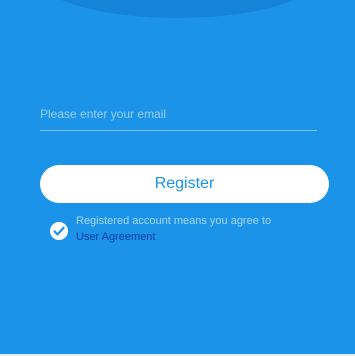 The width and height of the screenshot is (355, 356). I want to click on register-button: Register, so click(184, 184).